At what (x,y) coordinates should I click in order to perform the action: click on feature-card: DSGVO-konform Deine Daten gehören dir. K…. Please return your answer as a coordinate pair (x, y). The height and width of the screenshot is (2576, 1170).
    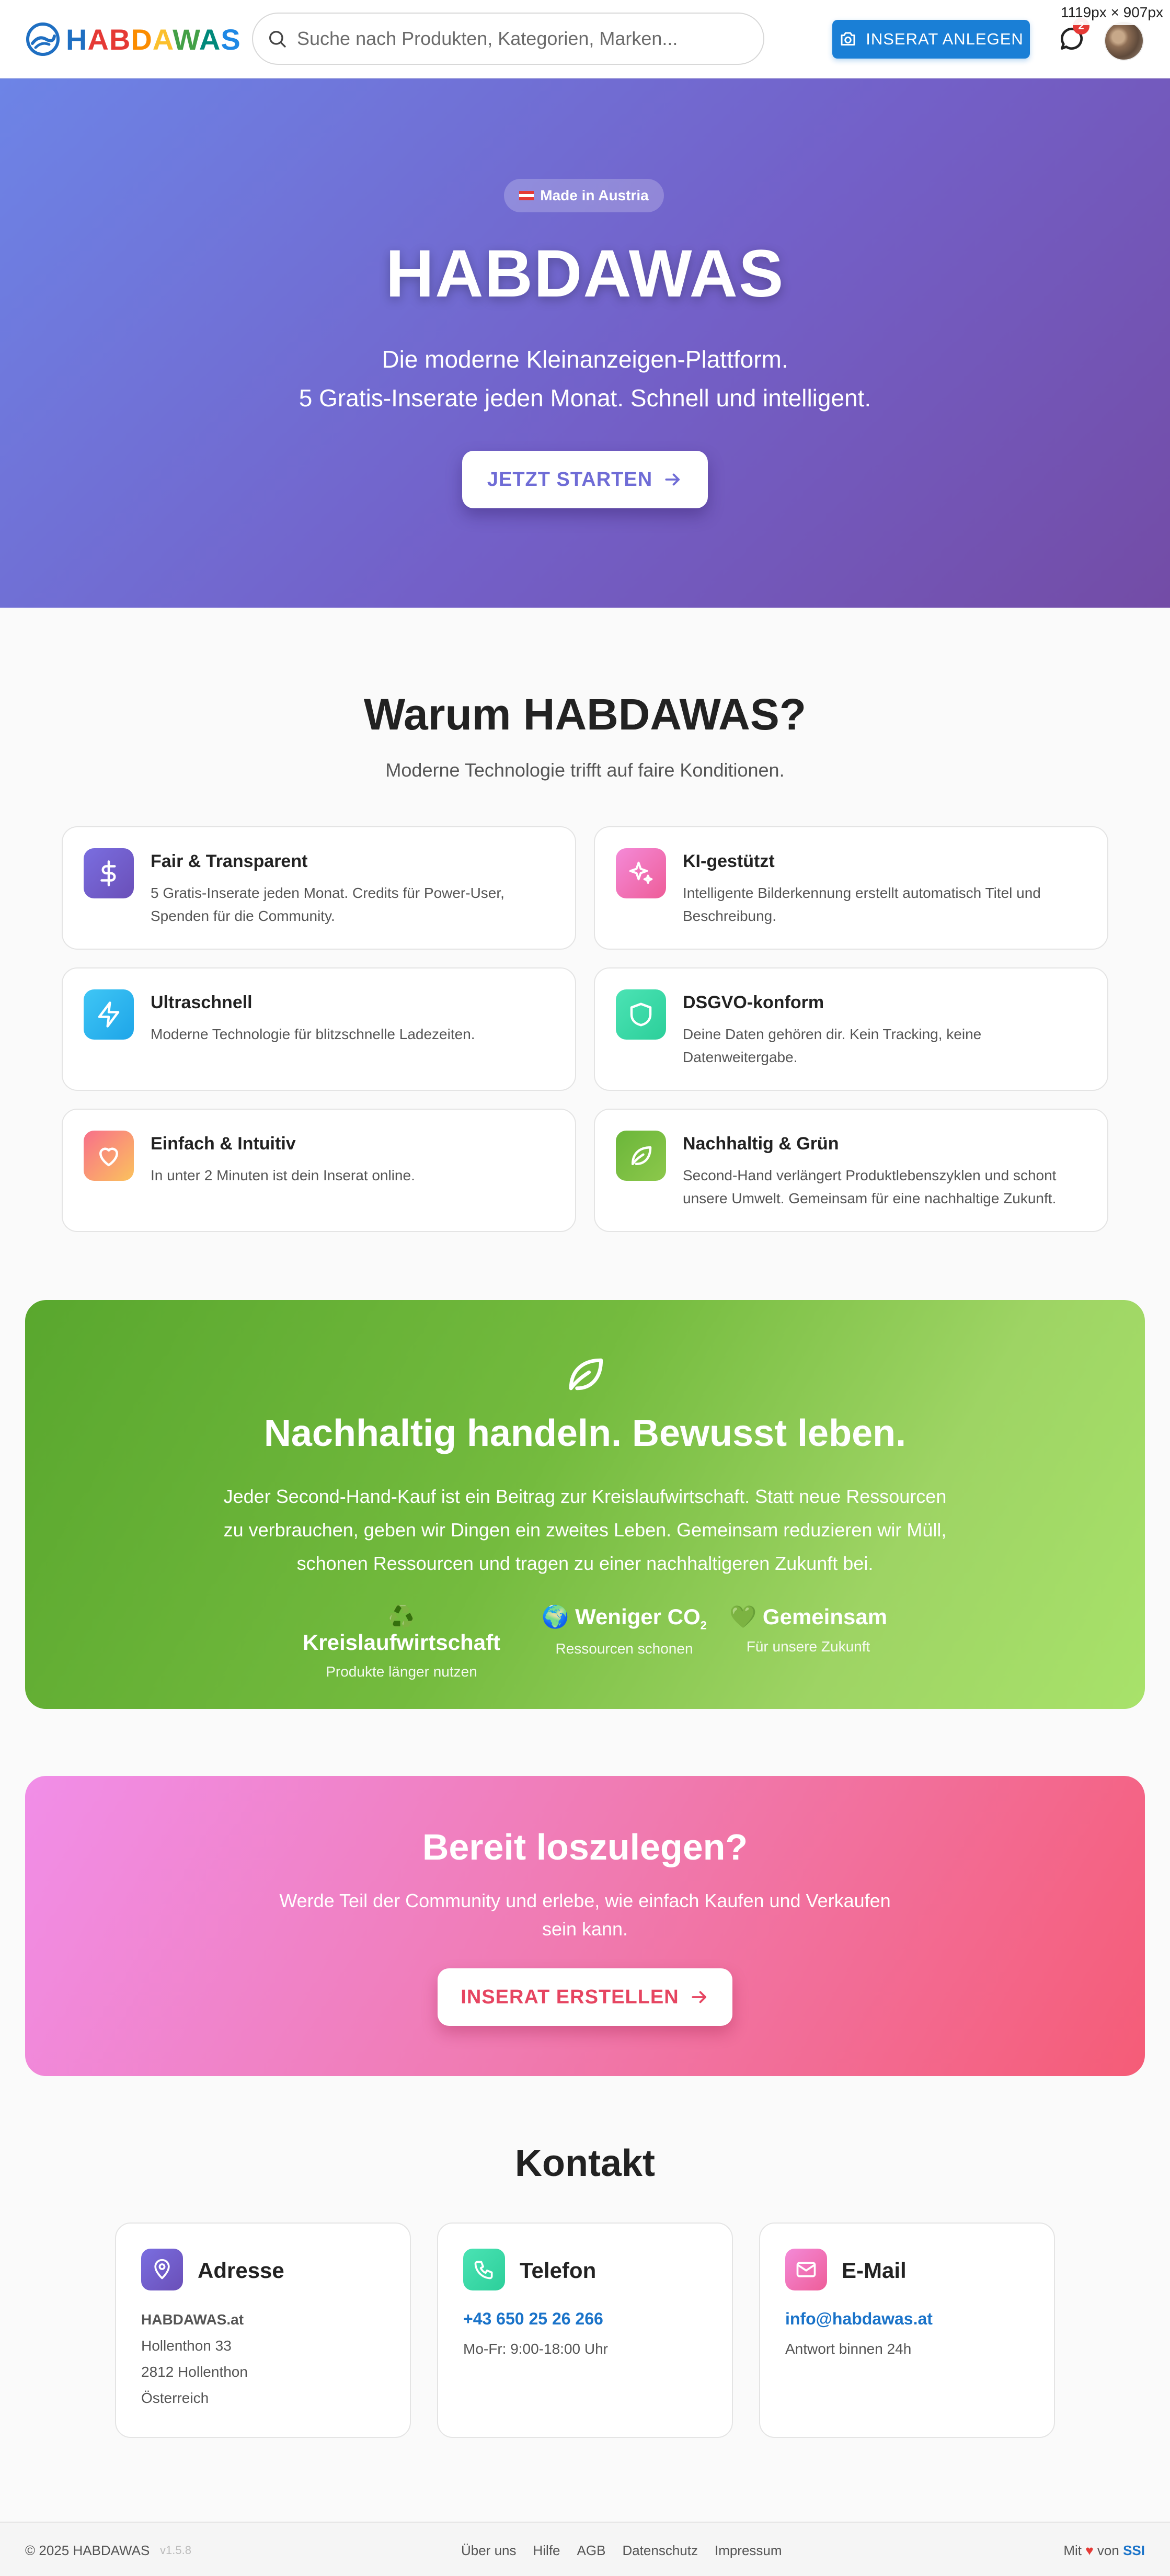
    Looking at the image, I should click on (851, 1029).